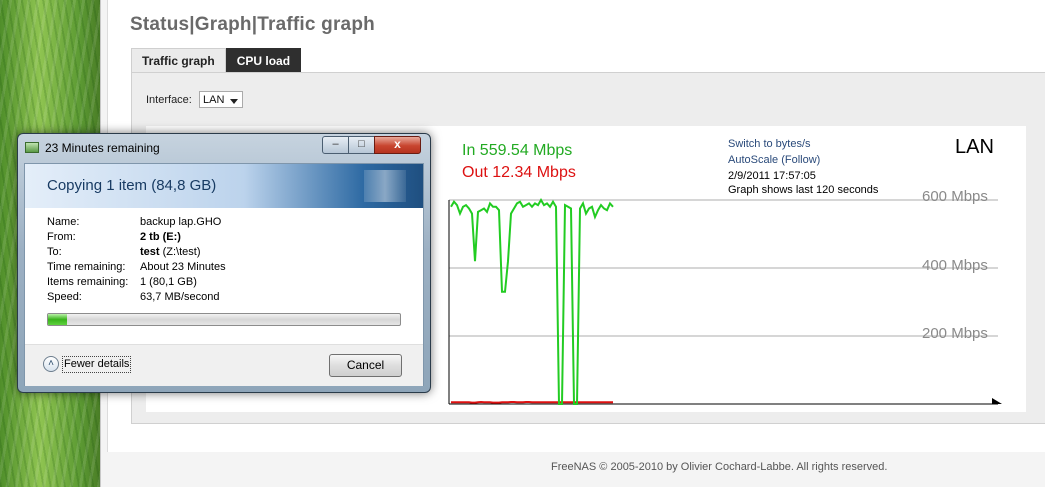  I want to click on dialog-title: 23 Minutes remaining, so click(102, 148).